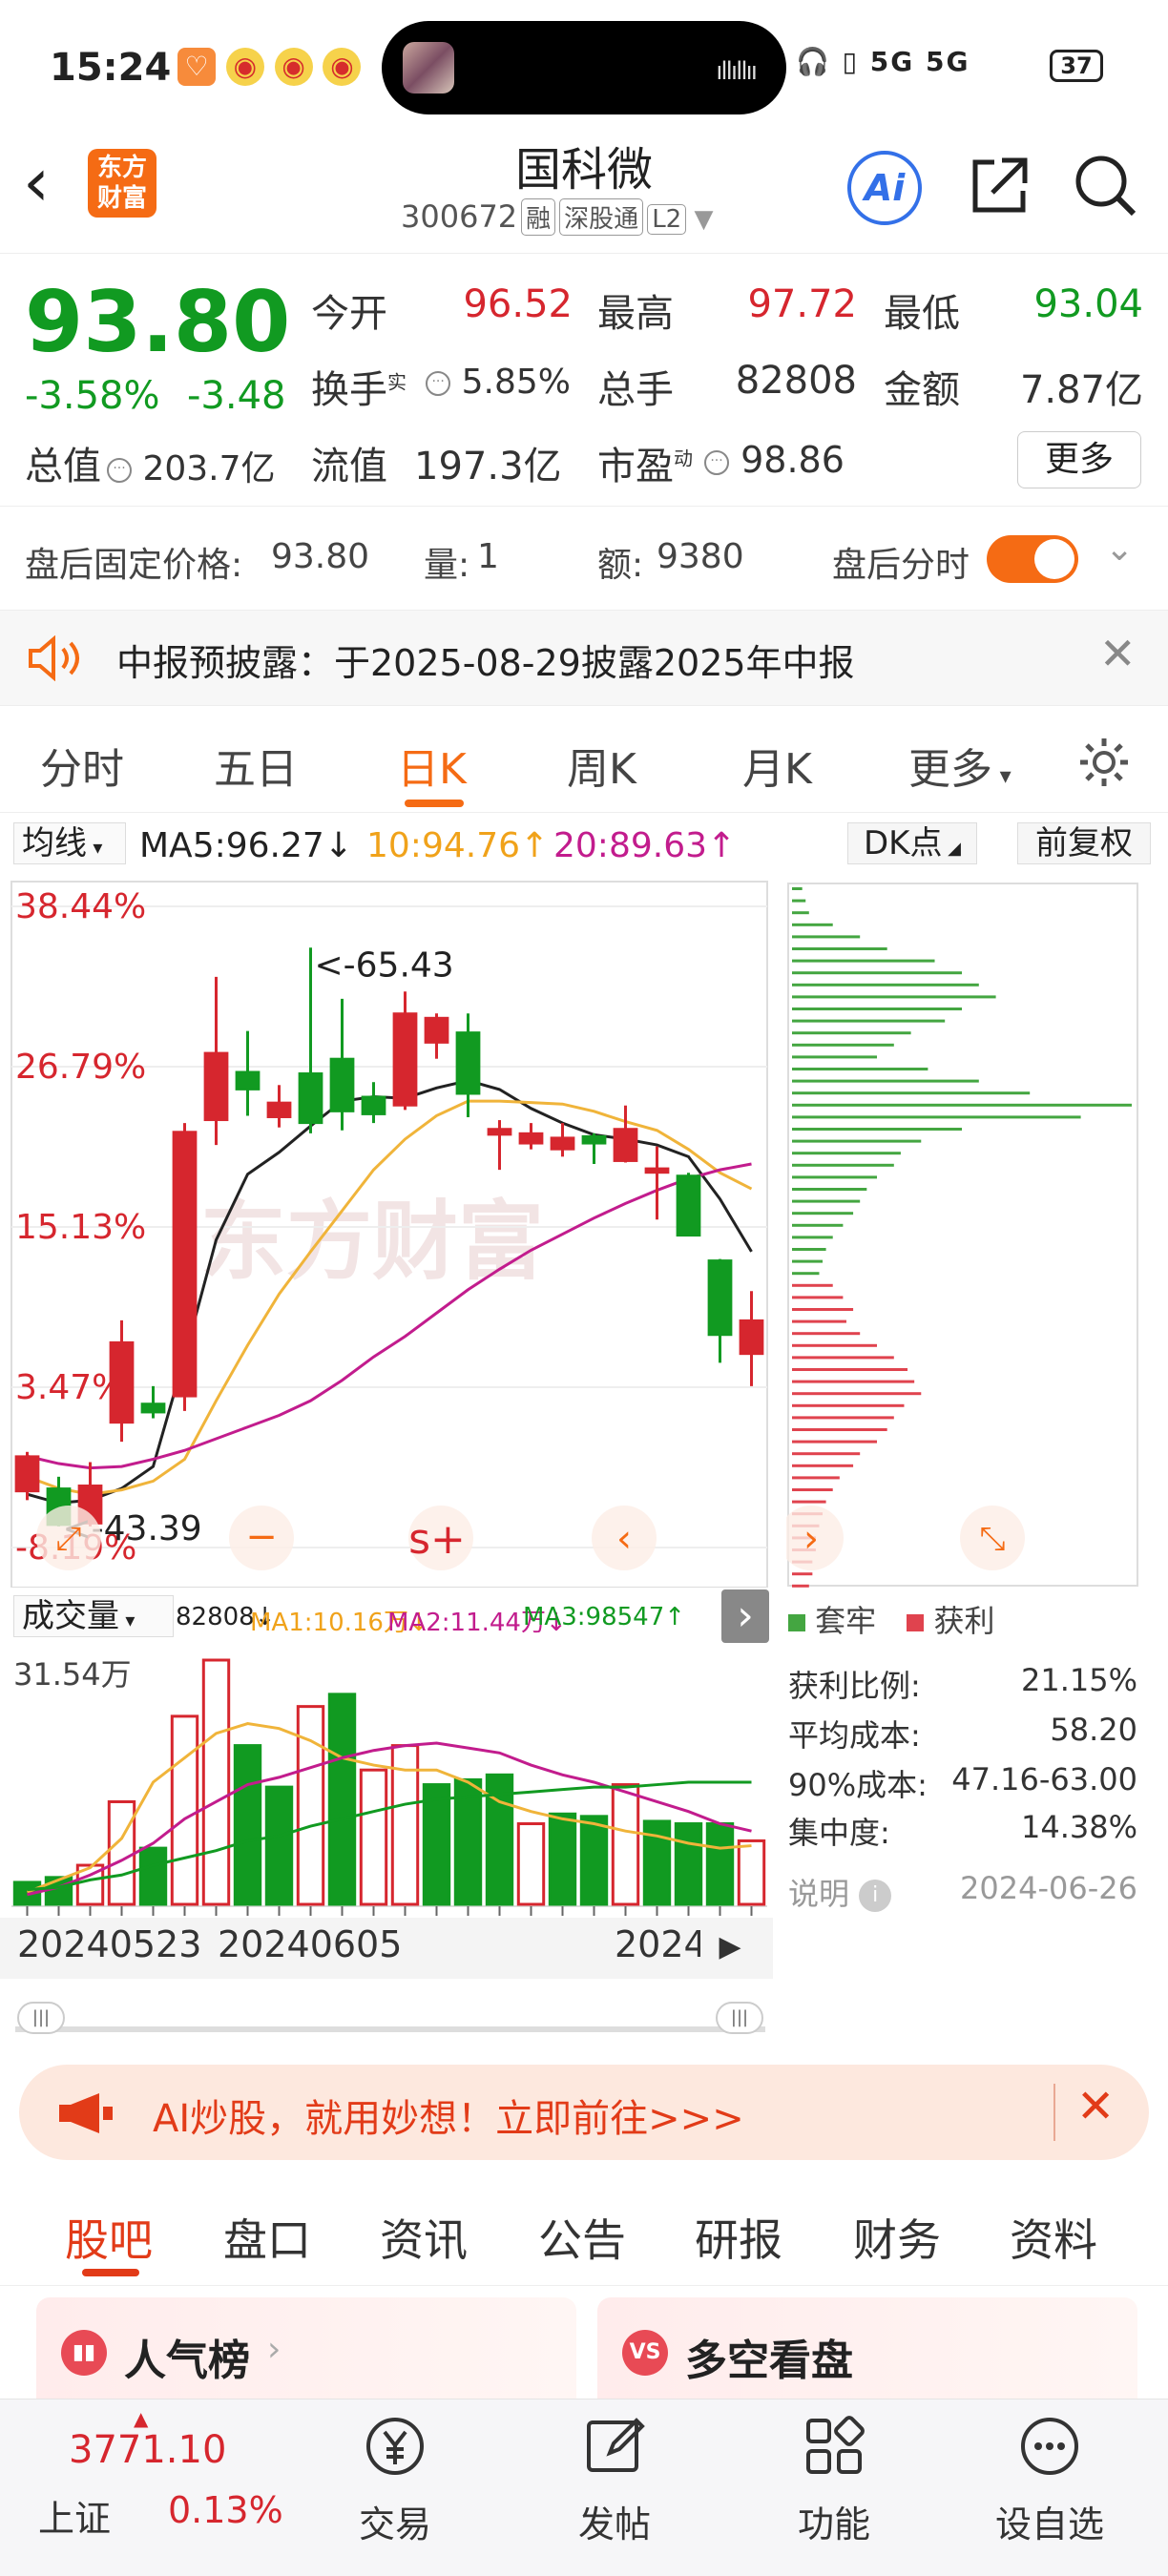  What do you see at coordinates (395, 2480) in the screenshot?
I see `trade-button: 交易` at bounding box center [395, 2480].